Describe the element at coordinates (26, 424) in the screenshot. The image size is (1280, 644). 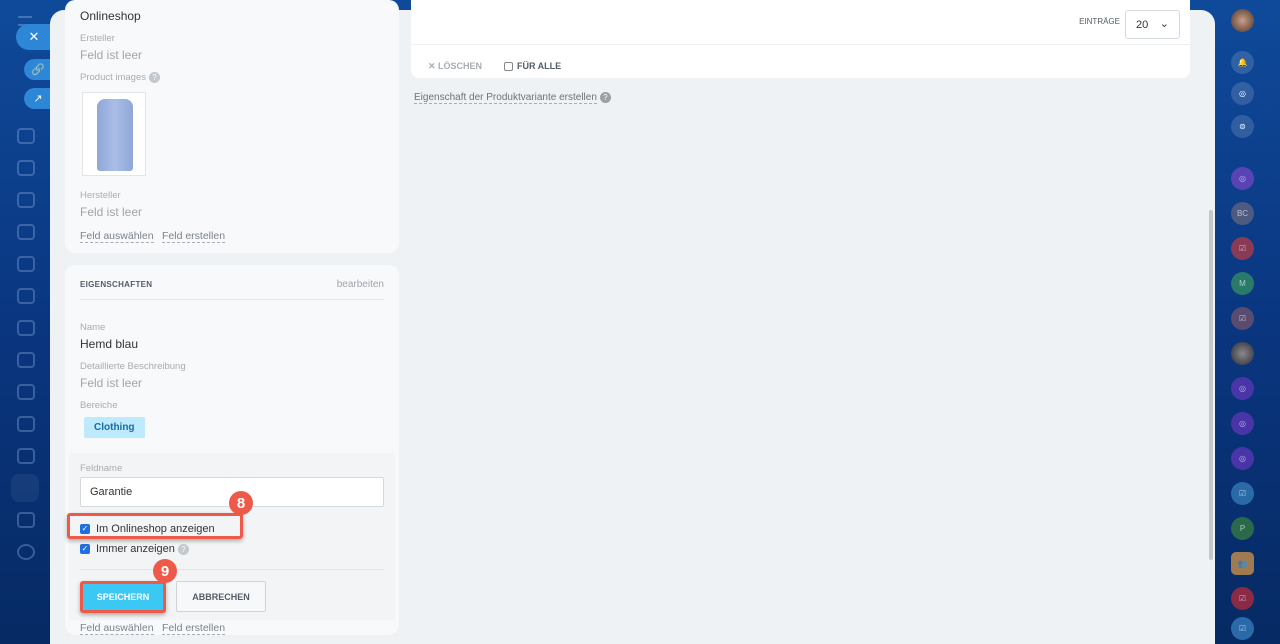
I see `store-icon` at that location.